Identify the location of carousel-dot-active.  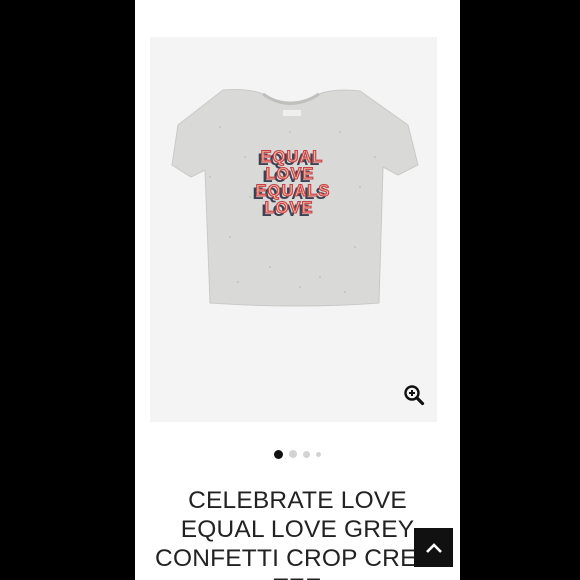
(278, 454).